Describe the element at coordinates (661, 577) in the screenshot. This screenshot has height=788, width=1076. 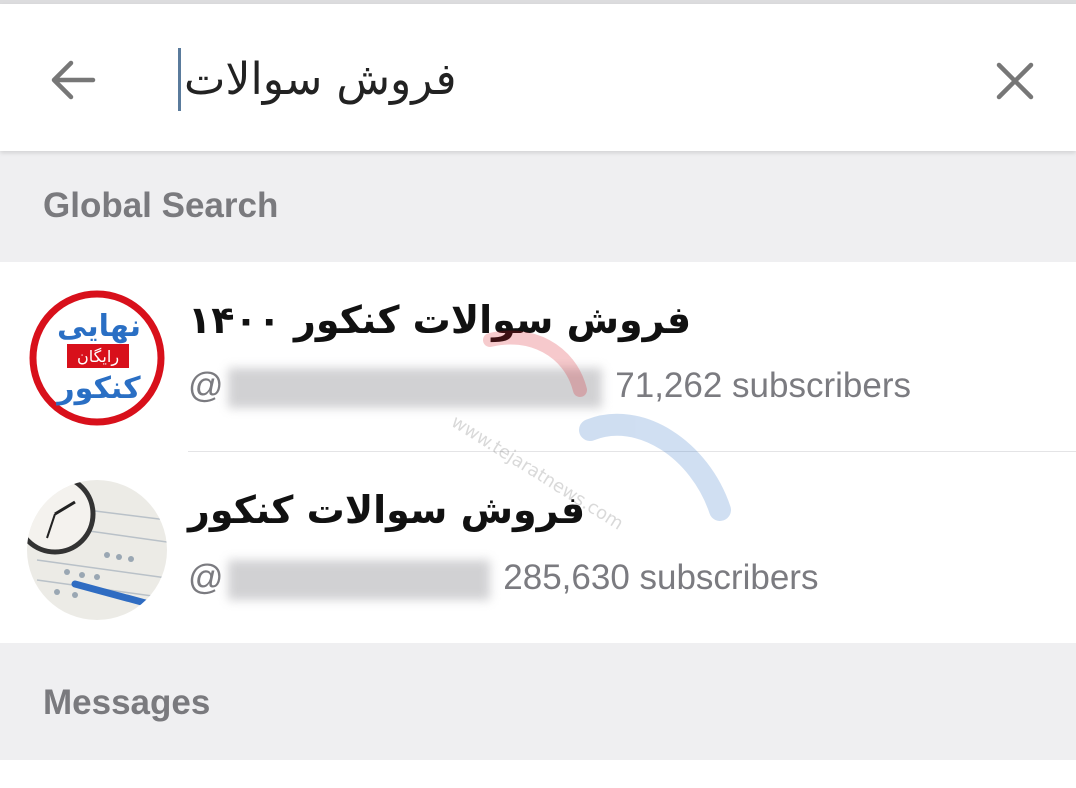
I see `subscriber-count: 285,630 subscribers` at that location.